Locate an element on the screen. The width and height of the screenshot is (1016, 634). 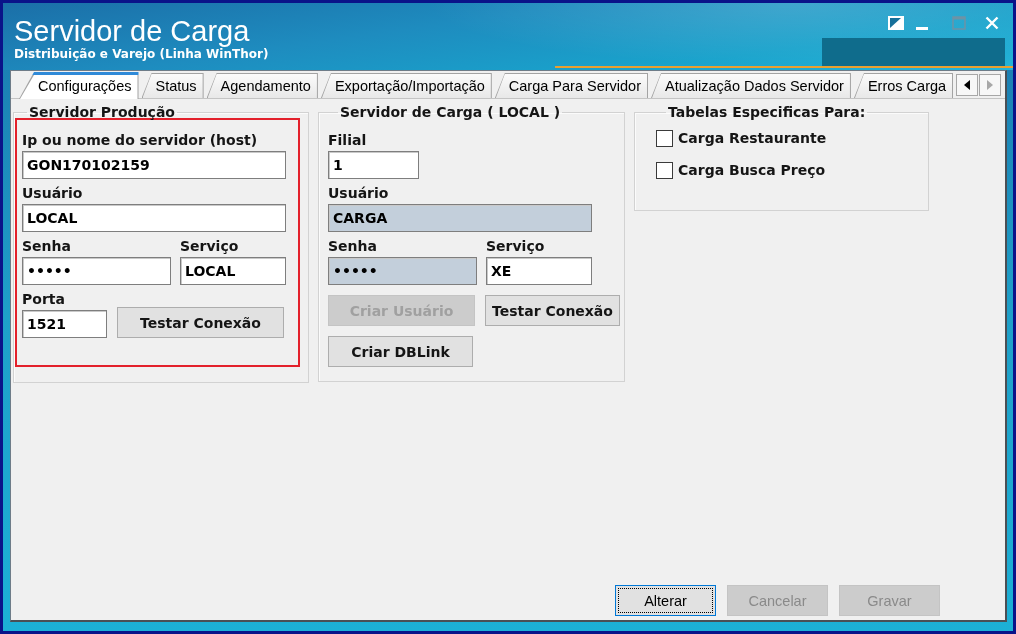
tab: Status is located at coordinates (172, 85).